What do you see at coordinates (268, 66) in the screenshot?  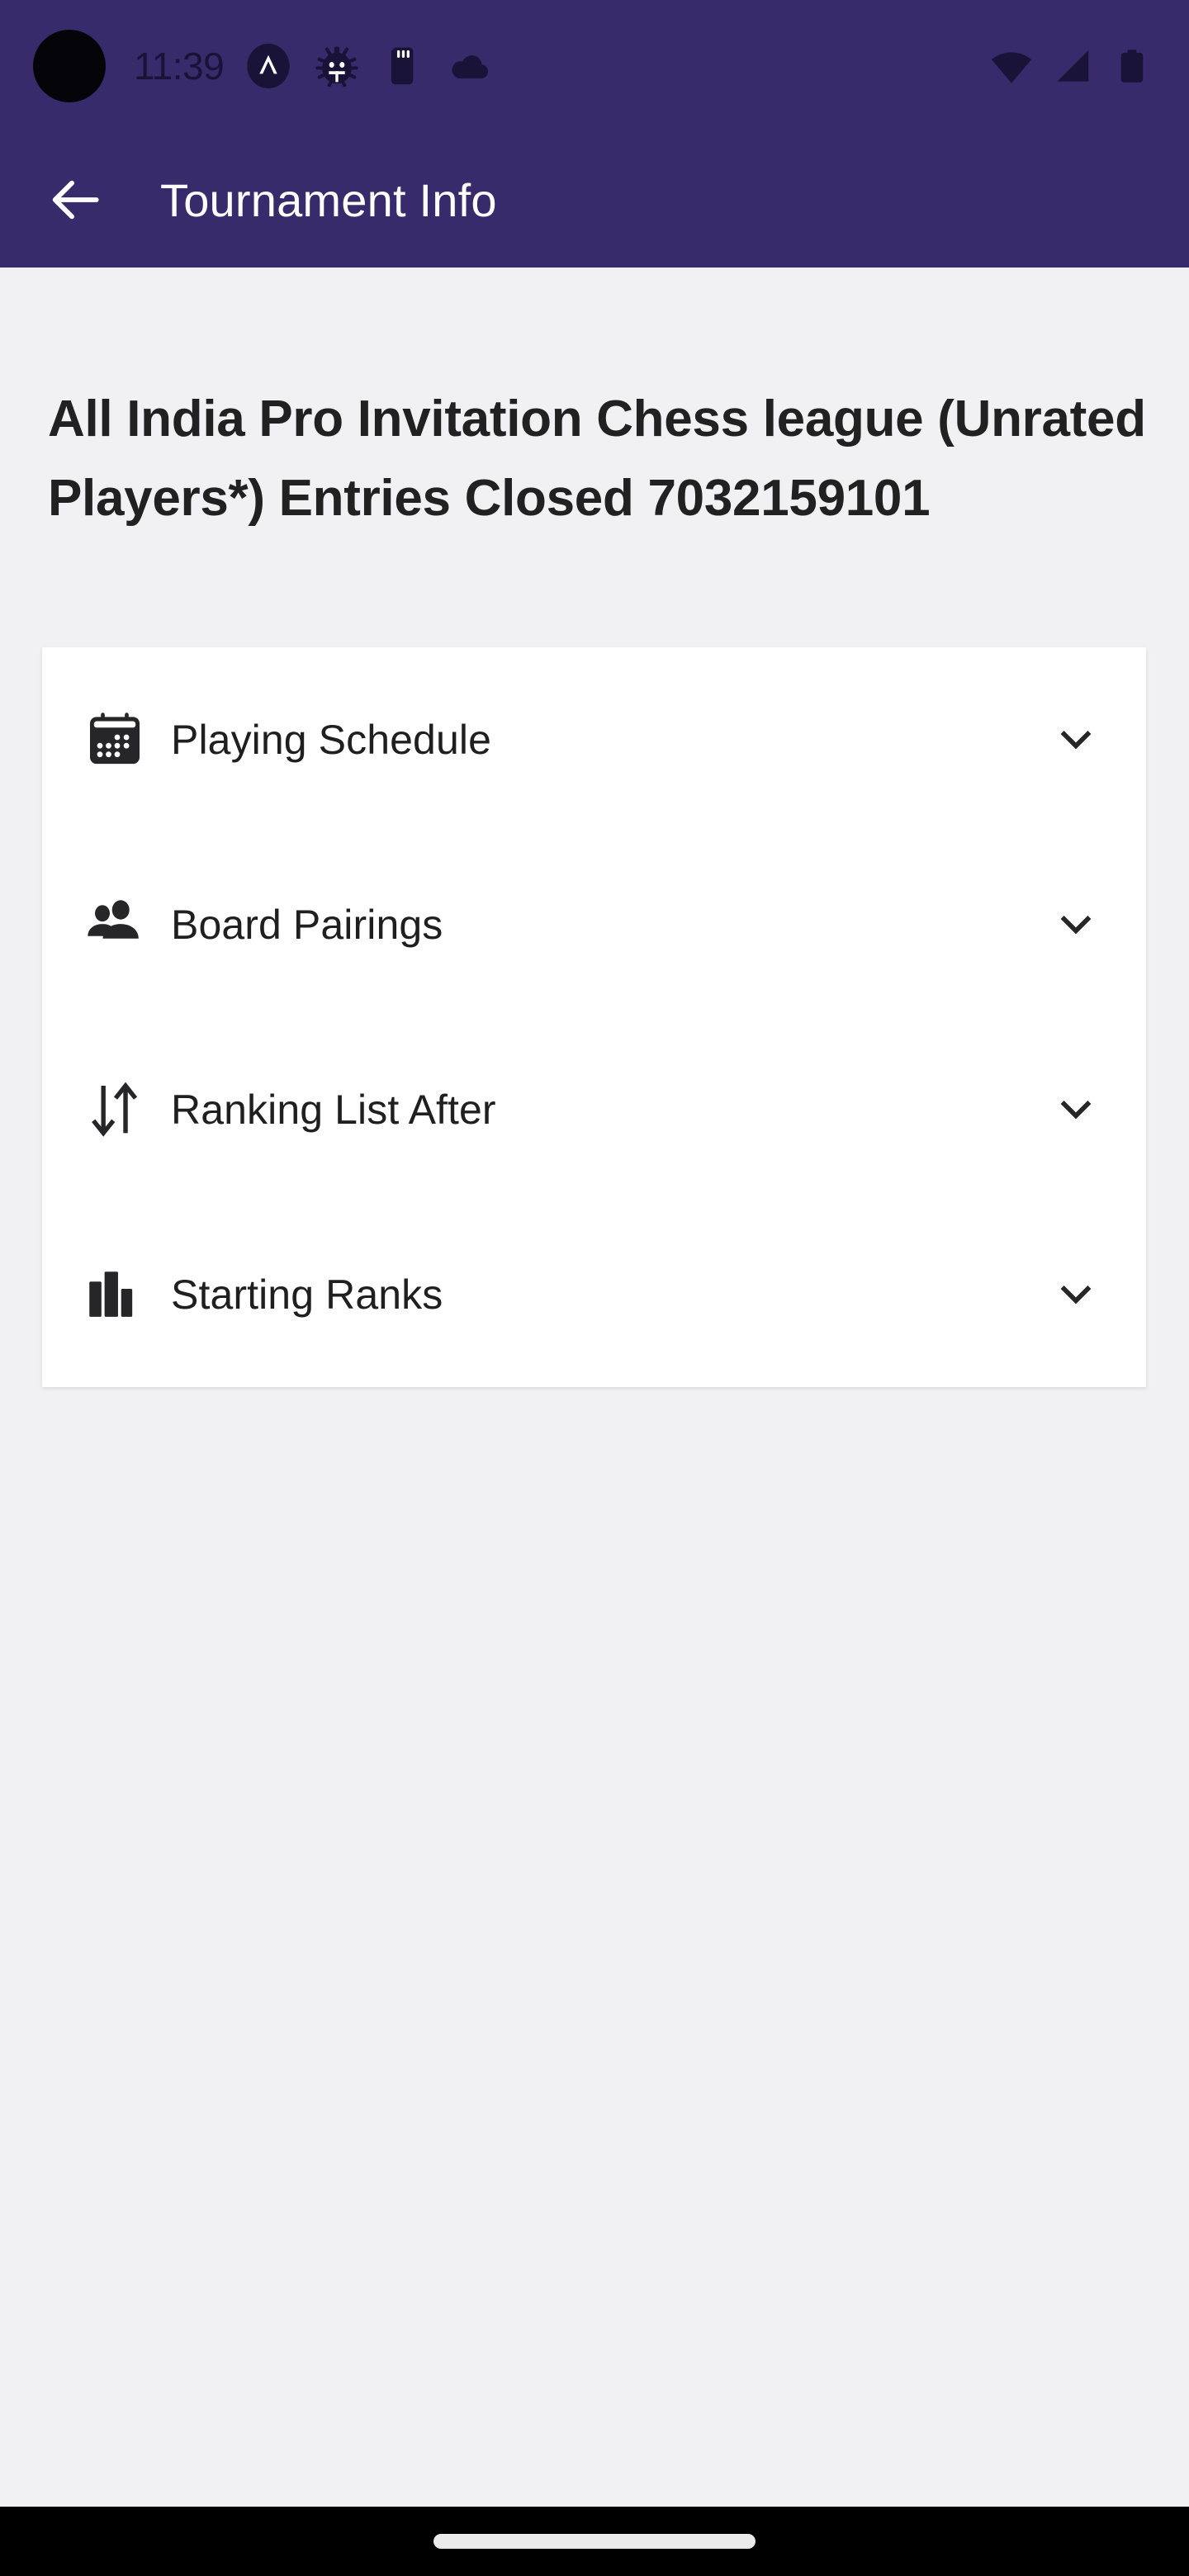 I see `app-caret-icon` at bounding box center [268, 66].